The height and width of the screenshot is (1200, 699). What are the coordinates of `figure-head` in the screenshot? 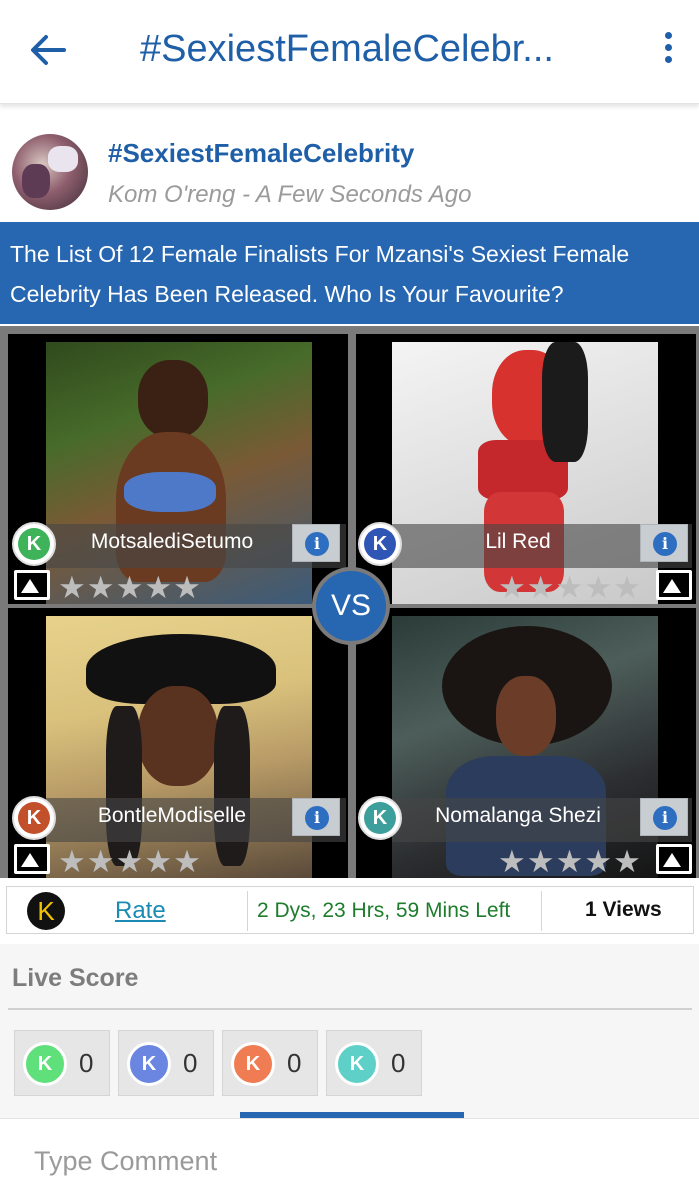 It's located at (173, 399).